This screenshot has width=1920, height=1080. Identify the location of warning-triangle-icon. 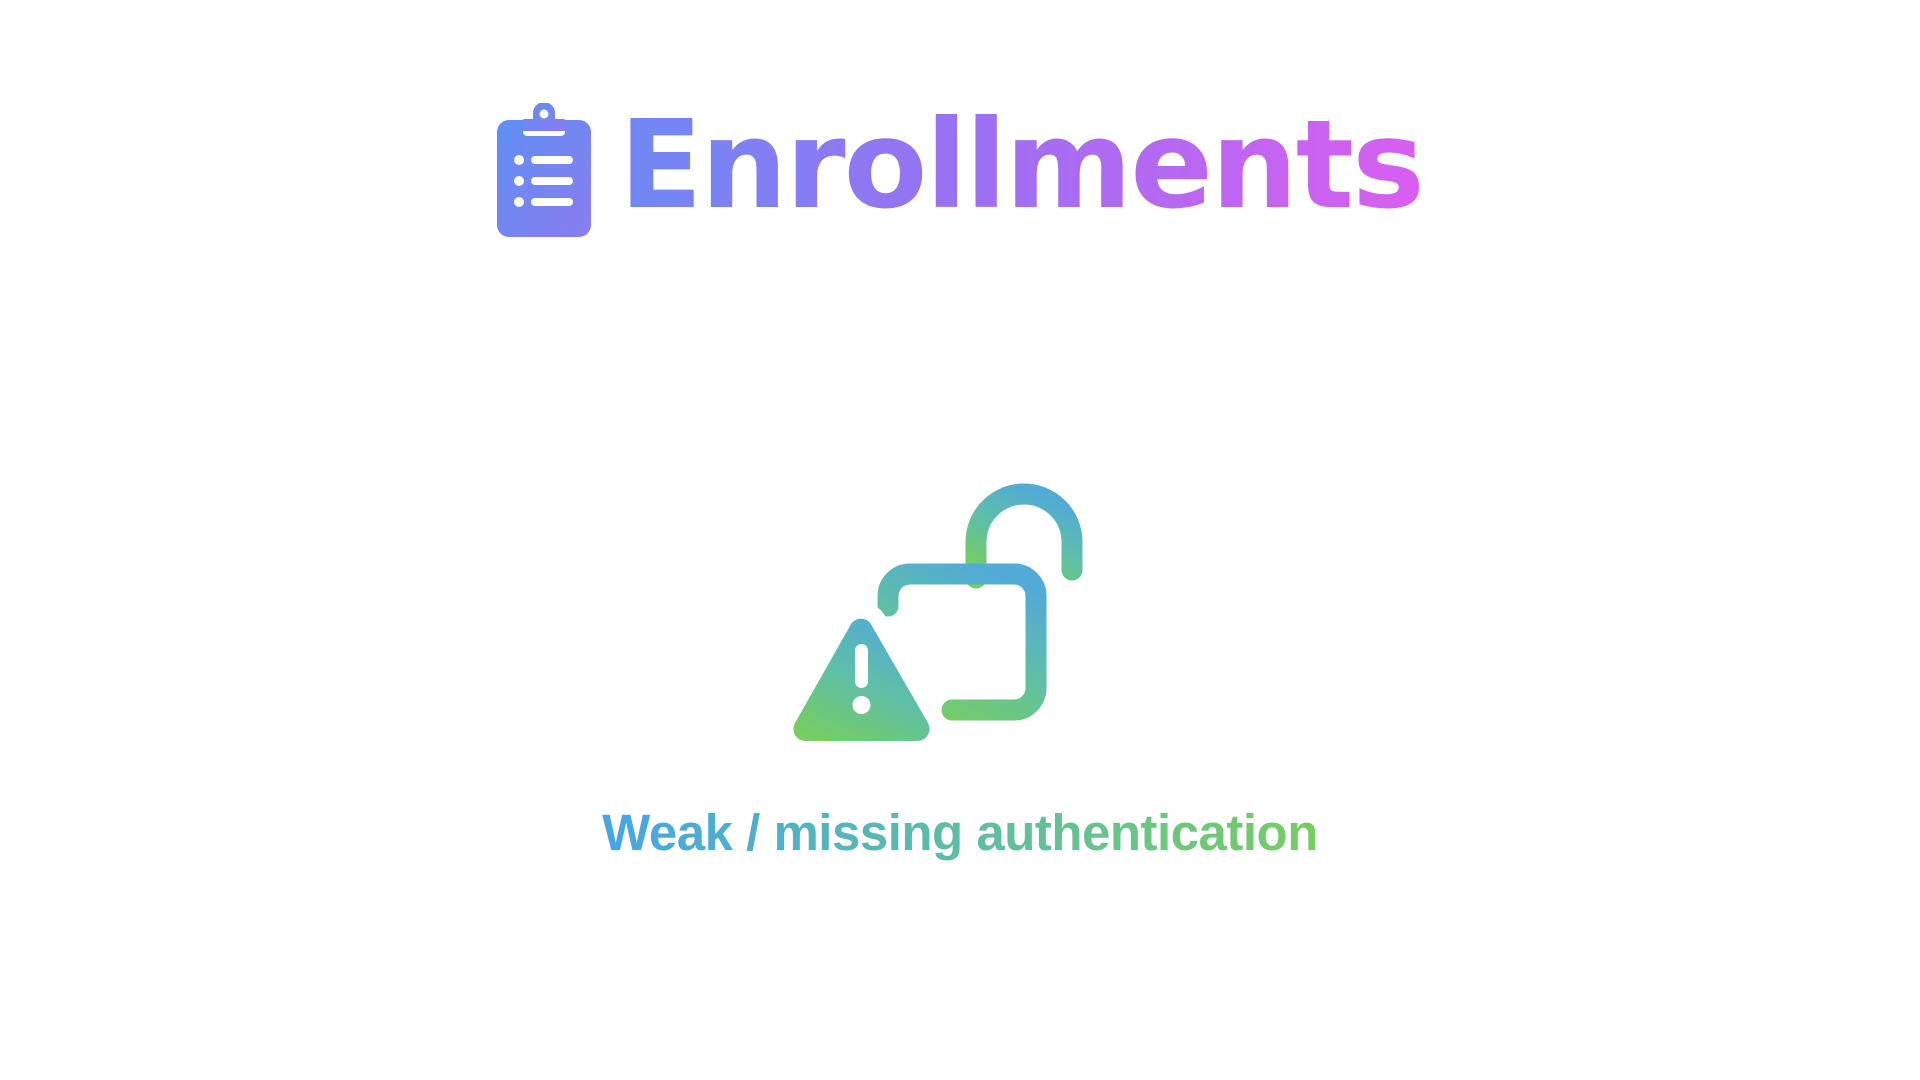
(866, 674).